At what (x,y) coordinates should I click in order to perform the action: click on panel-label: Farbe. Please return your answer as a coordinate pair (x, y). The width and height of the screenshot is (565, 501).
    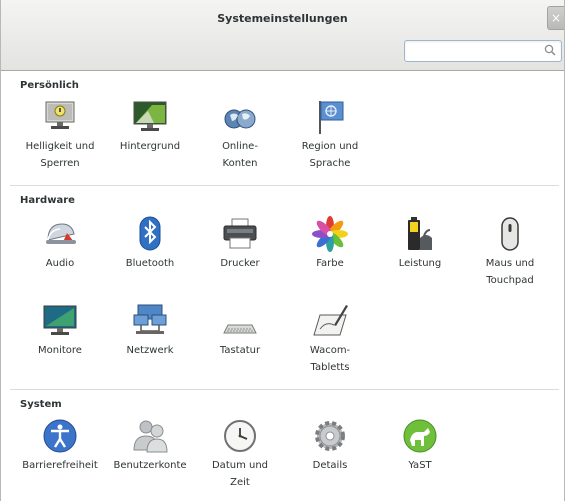
    Looking at the image, I should click on (330, 263).